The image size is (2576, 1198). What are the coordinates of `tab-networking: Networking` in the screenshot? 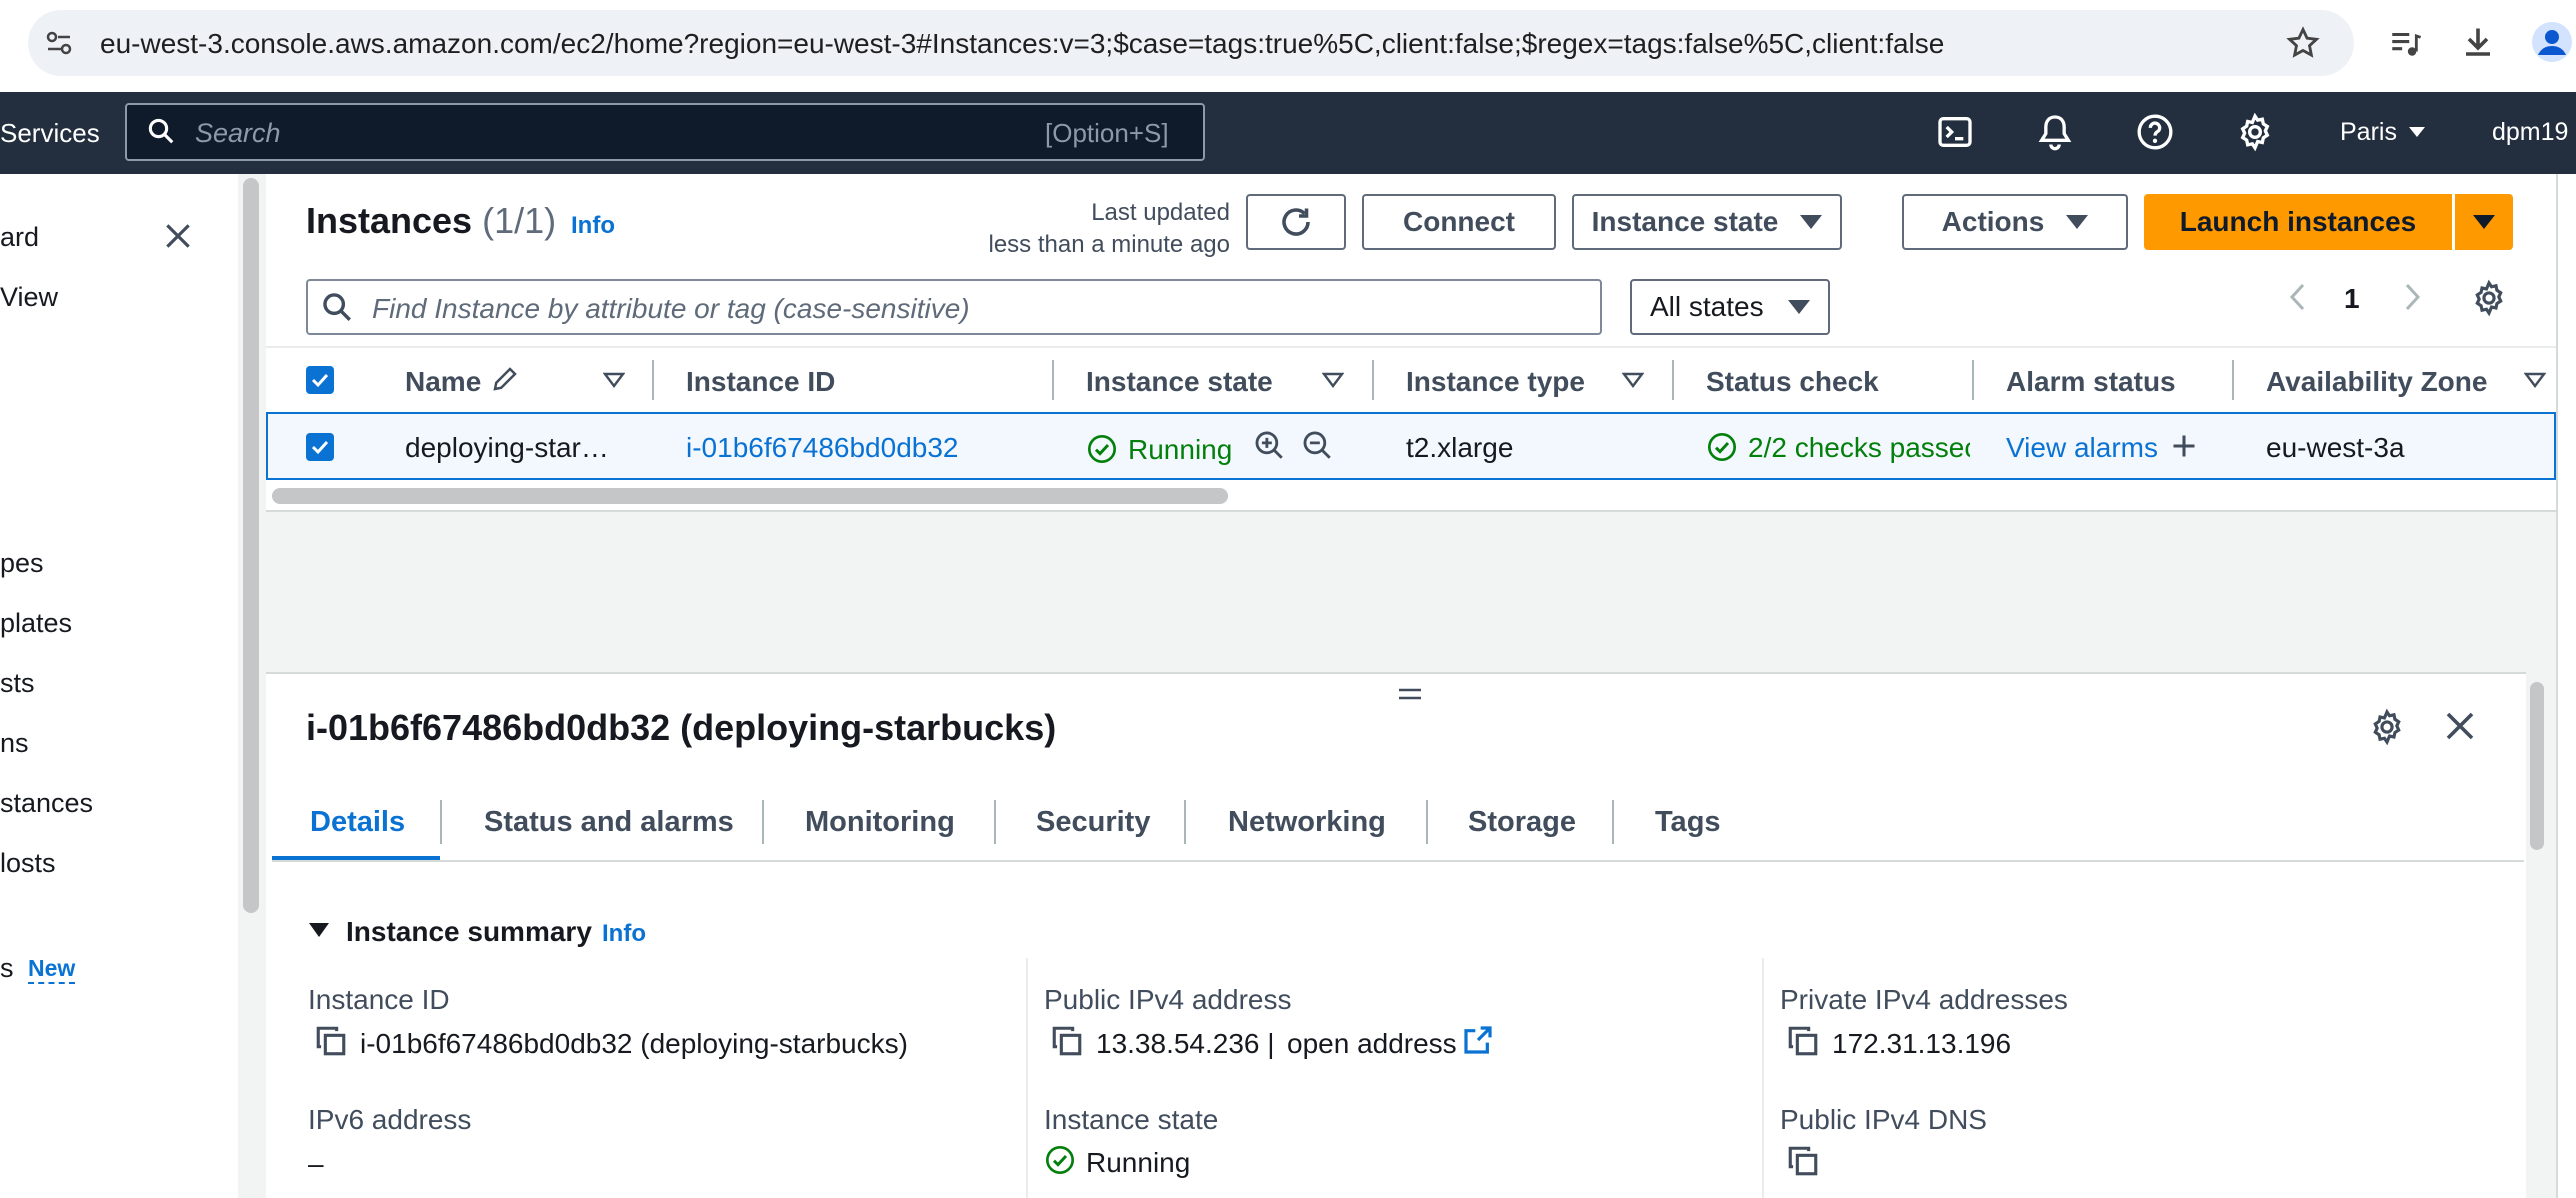 It's located at (1307, 822).